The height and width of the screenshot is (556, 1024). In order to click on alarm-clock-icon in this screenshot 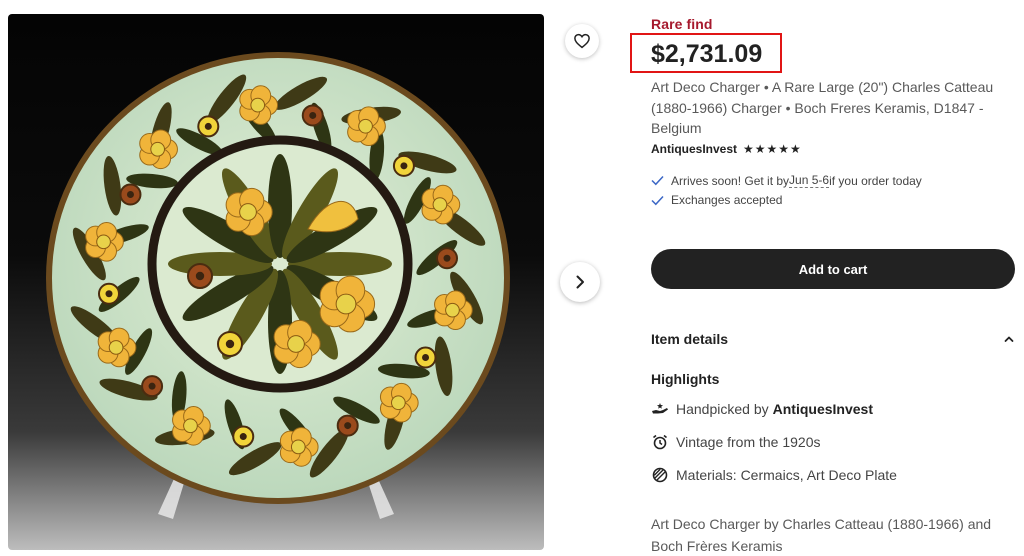, I will do `click(660, 442)`.